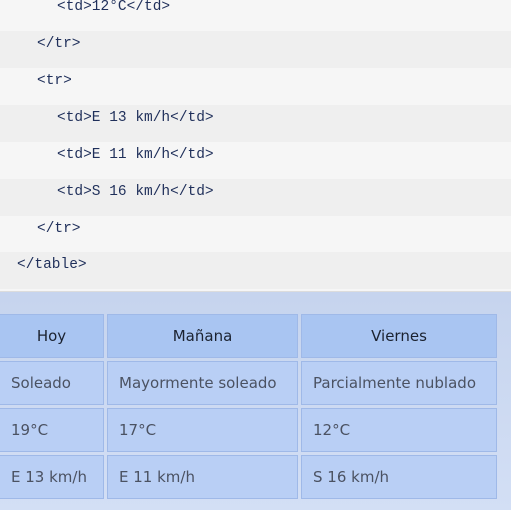 This screenshot has height=510, width=511. Describe the element at coordinates (202, 430) in the screenshot. I see `table-cell: 17°C` at that location.